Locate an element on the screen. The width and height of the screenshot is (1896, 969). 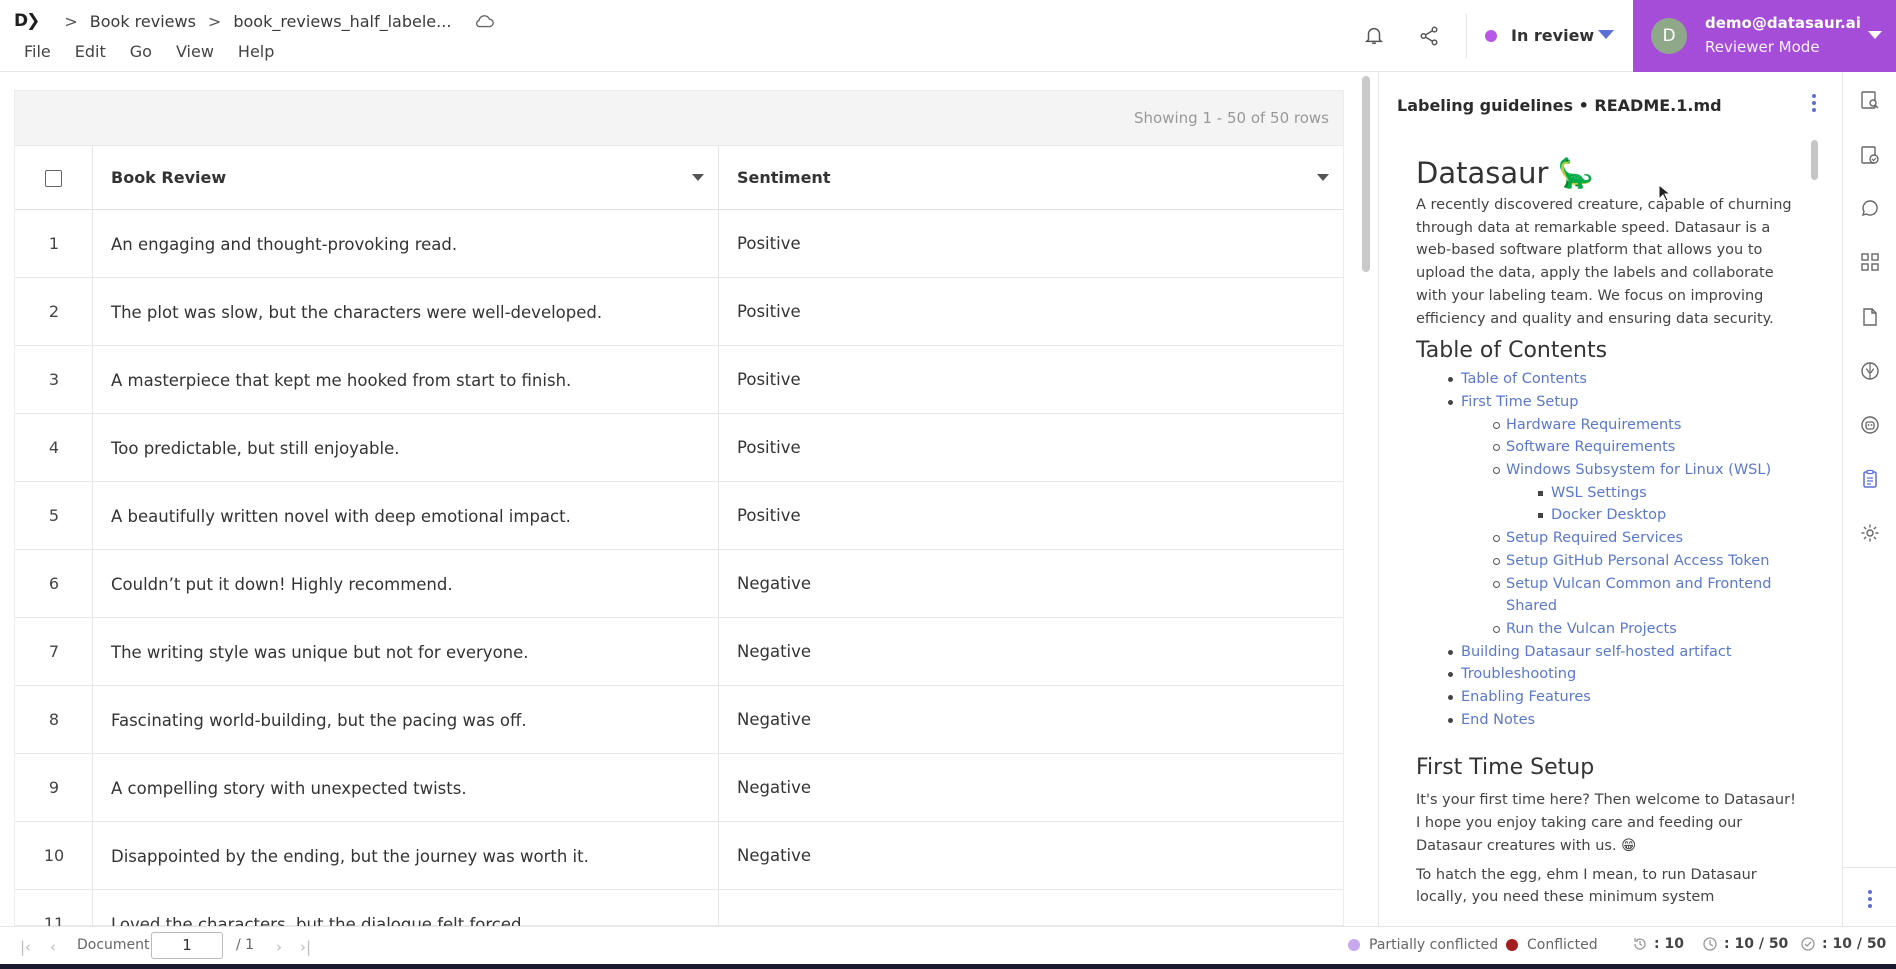
prev-page-icon: ‹ is located at coordinates (53, 947).